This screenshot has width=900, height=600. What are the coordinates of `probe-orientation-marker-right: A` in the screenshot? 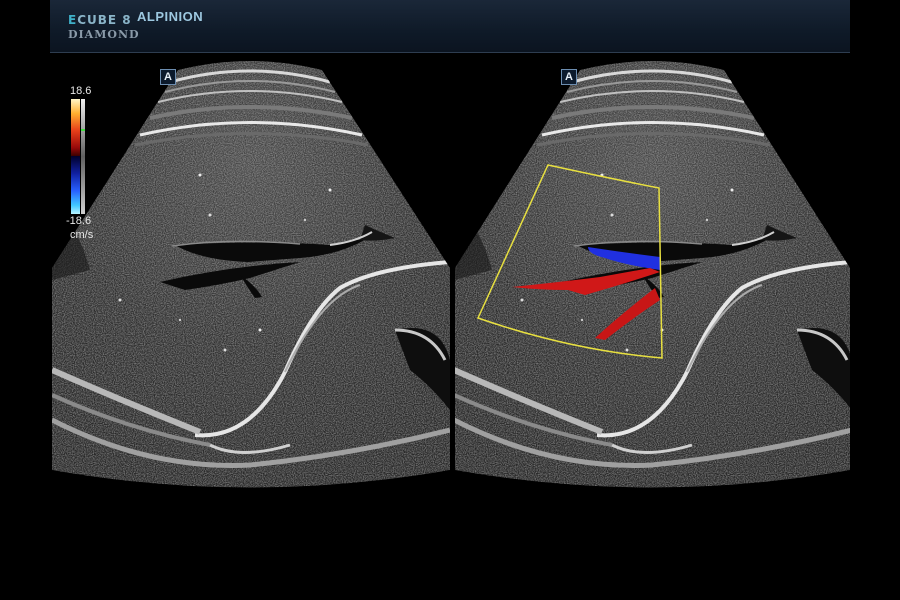 It's located at (569, 77).